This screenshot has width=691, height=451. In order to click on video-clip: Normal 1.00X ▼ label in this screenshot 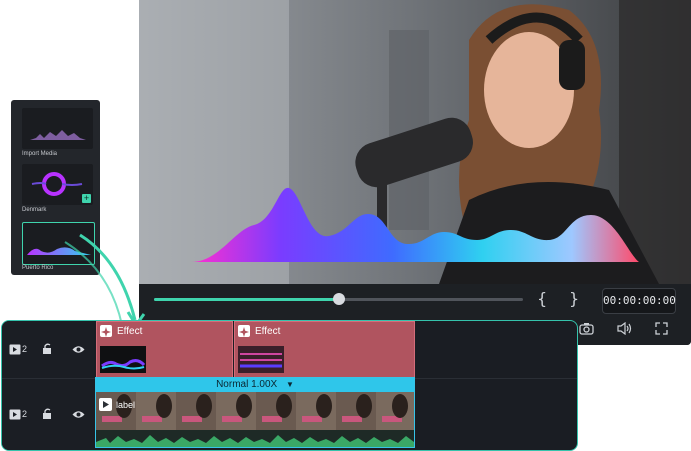, I will do `click(255, 412)`.